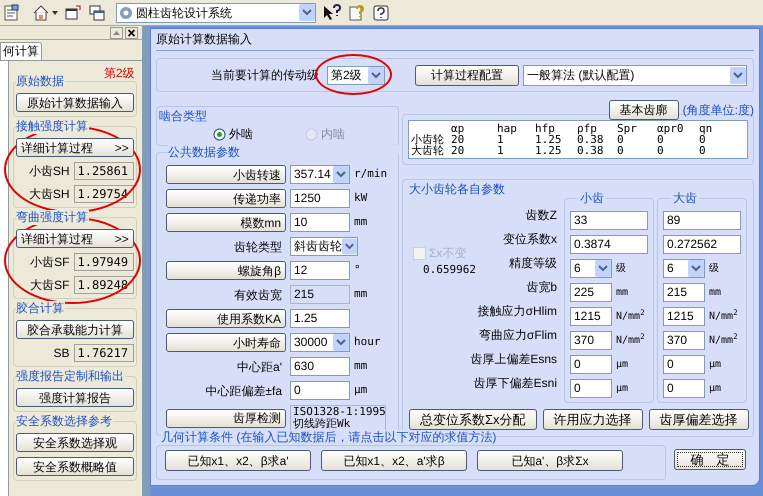 The image size is (763, 496). I want to click on window-icon, so click(73, 13).